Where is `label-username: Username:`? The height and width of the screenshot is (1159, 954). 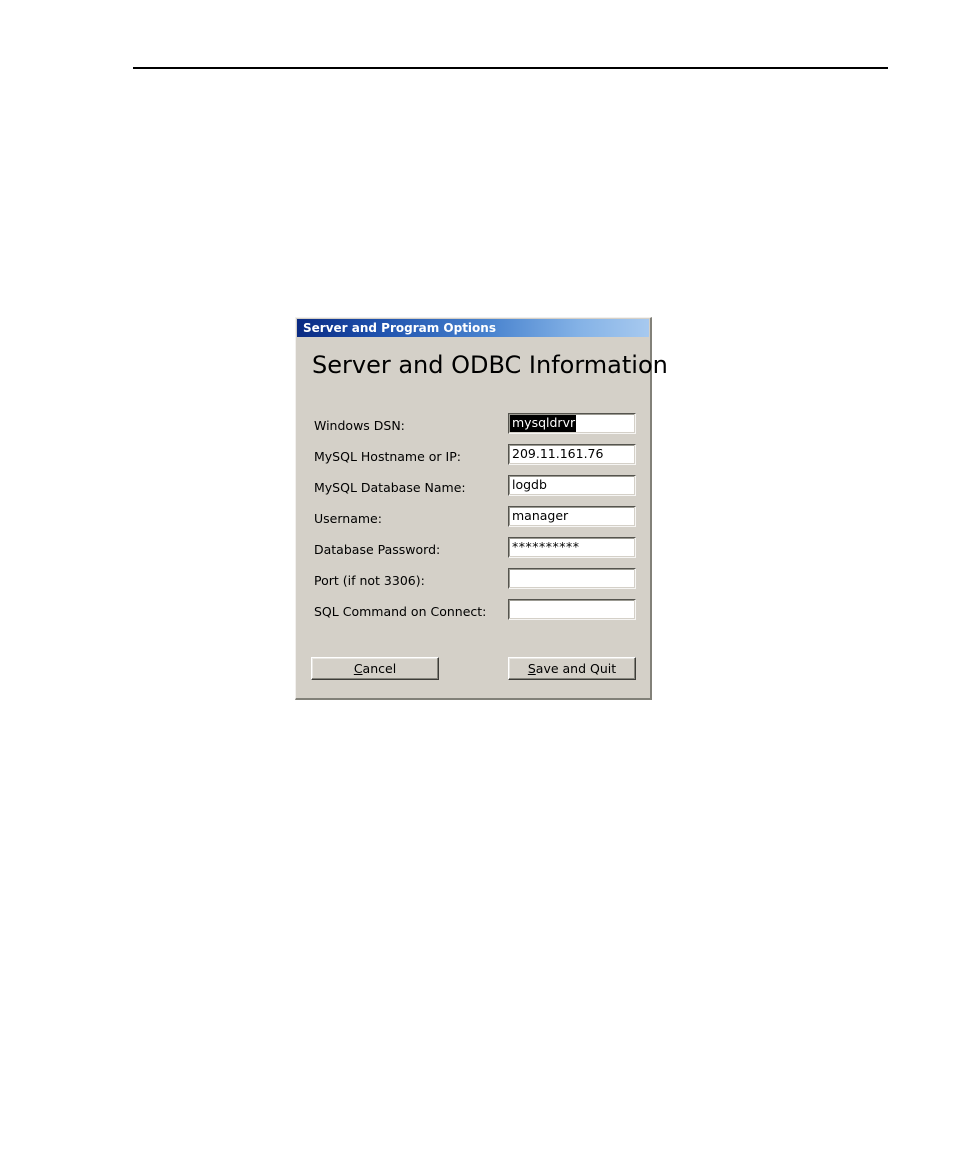
label-username: Username: is located at coordinates (348, 518).